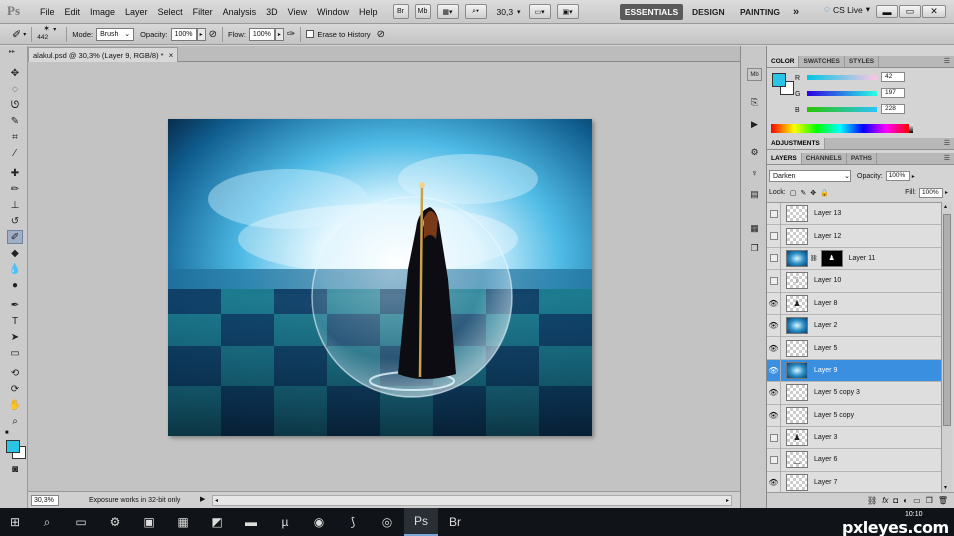  What do you see at coordinates (45, 500) in the screenshot?
I see `zoom-percent-field: 30,3%` at bounding box center [45, 500].